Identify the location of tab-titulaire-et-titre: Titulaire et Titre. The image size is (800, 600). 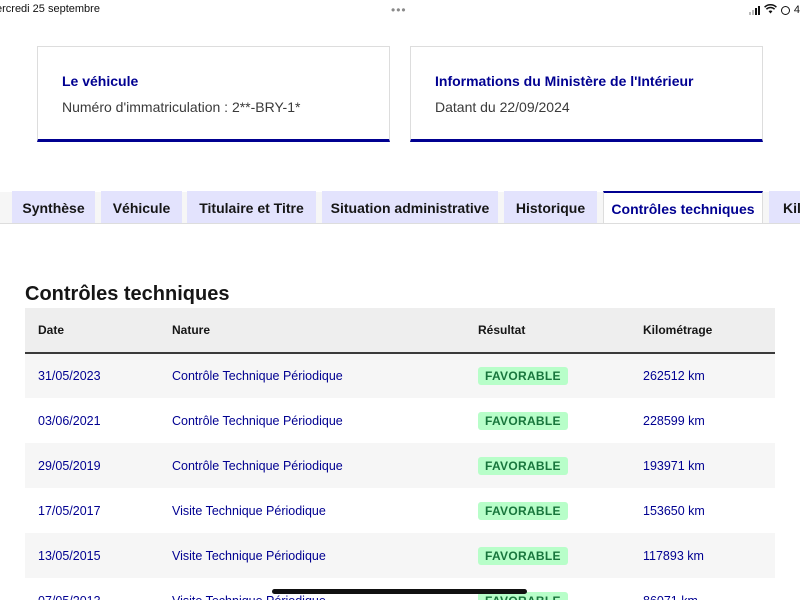
(251, 207).